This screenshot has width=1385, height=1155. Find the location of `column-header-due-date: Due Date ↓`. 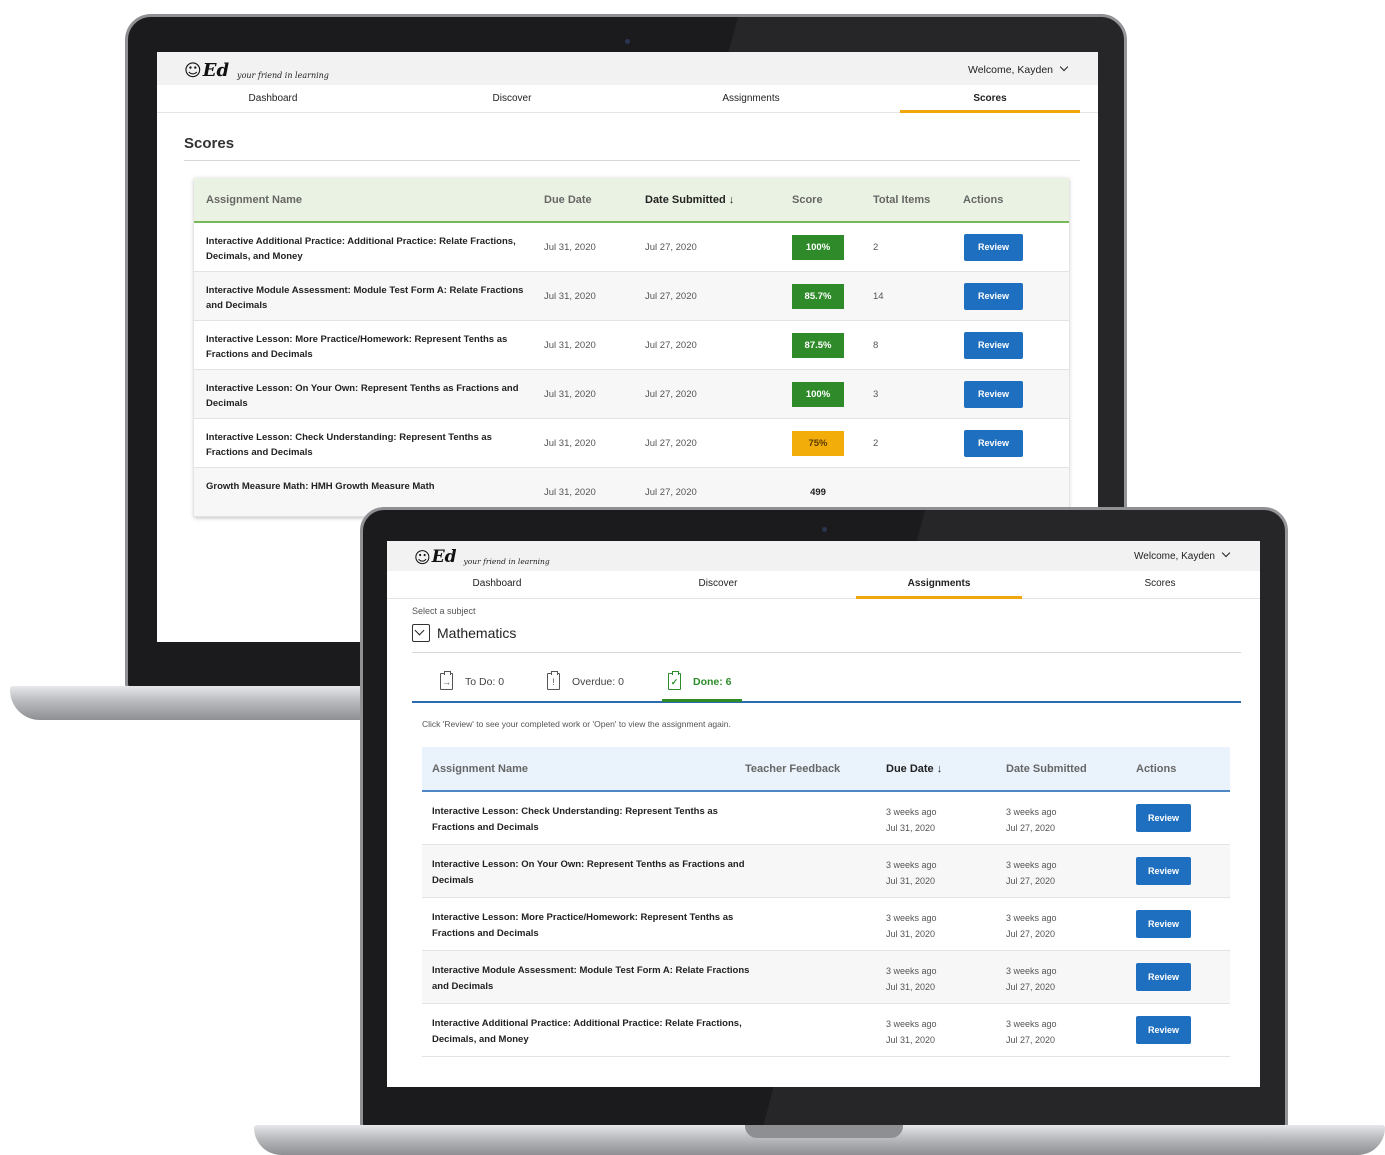

column-header-due-date: Due Date ↓ is located at coordinates (914, 769).